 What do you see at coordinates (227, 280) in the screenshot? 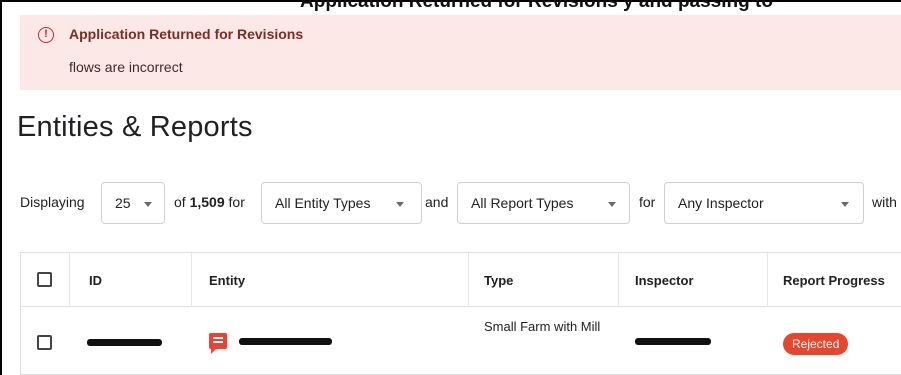
I see `header-entity: Entity` at bounding box center [227, 280].